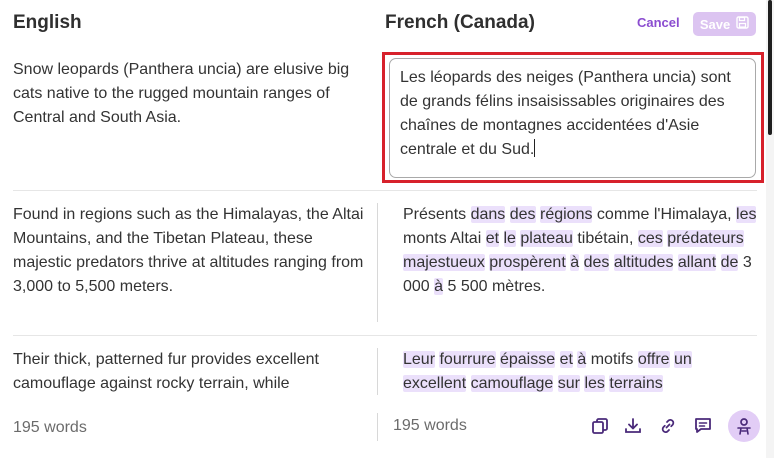 This screenshot has width=776, height=458. I want to click on plain-text: comme l'Himalaya,, so click(664, 214).